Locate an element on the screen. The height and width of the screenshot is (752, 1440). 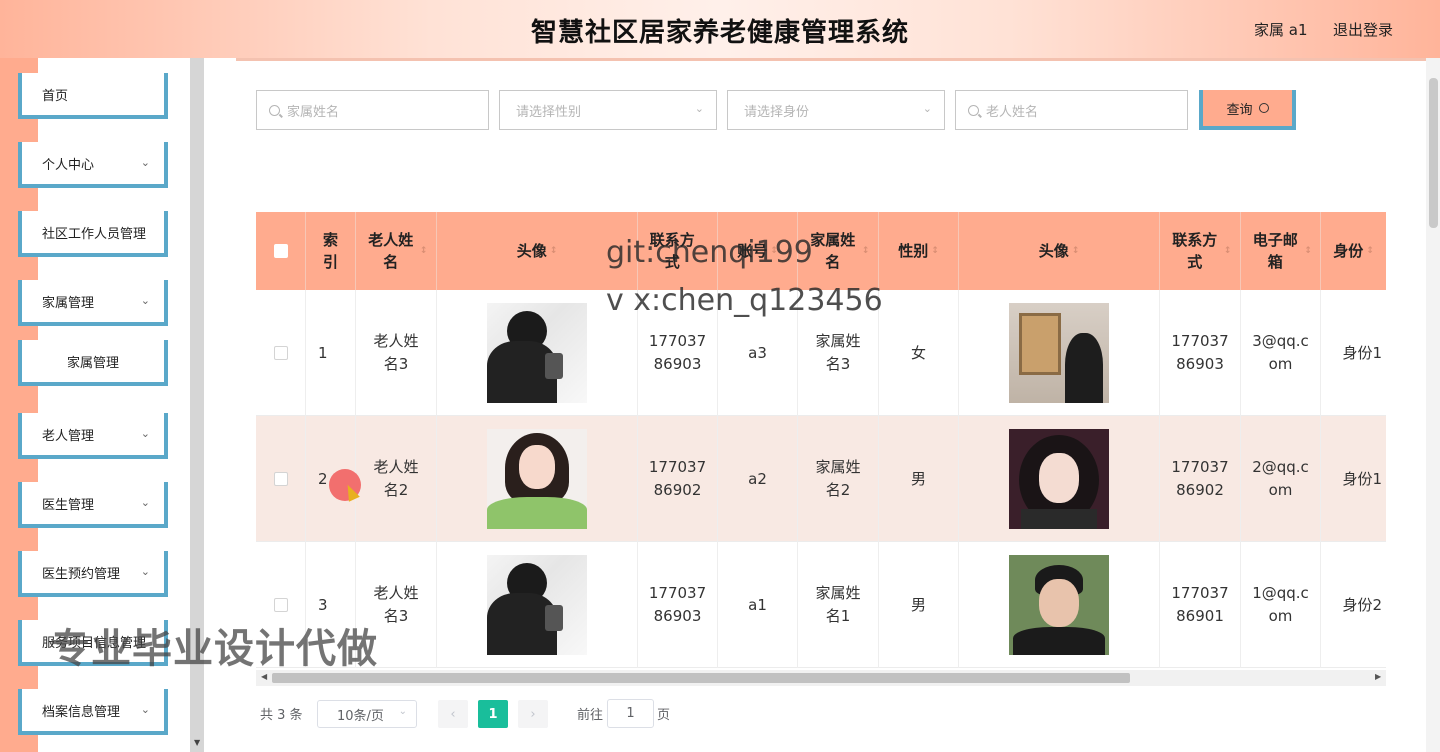
watermark-text: git:chenqi199 is located at coordinates (709, 252).